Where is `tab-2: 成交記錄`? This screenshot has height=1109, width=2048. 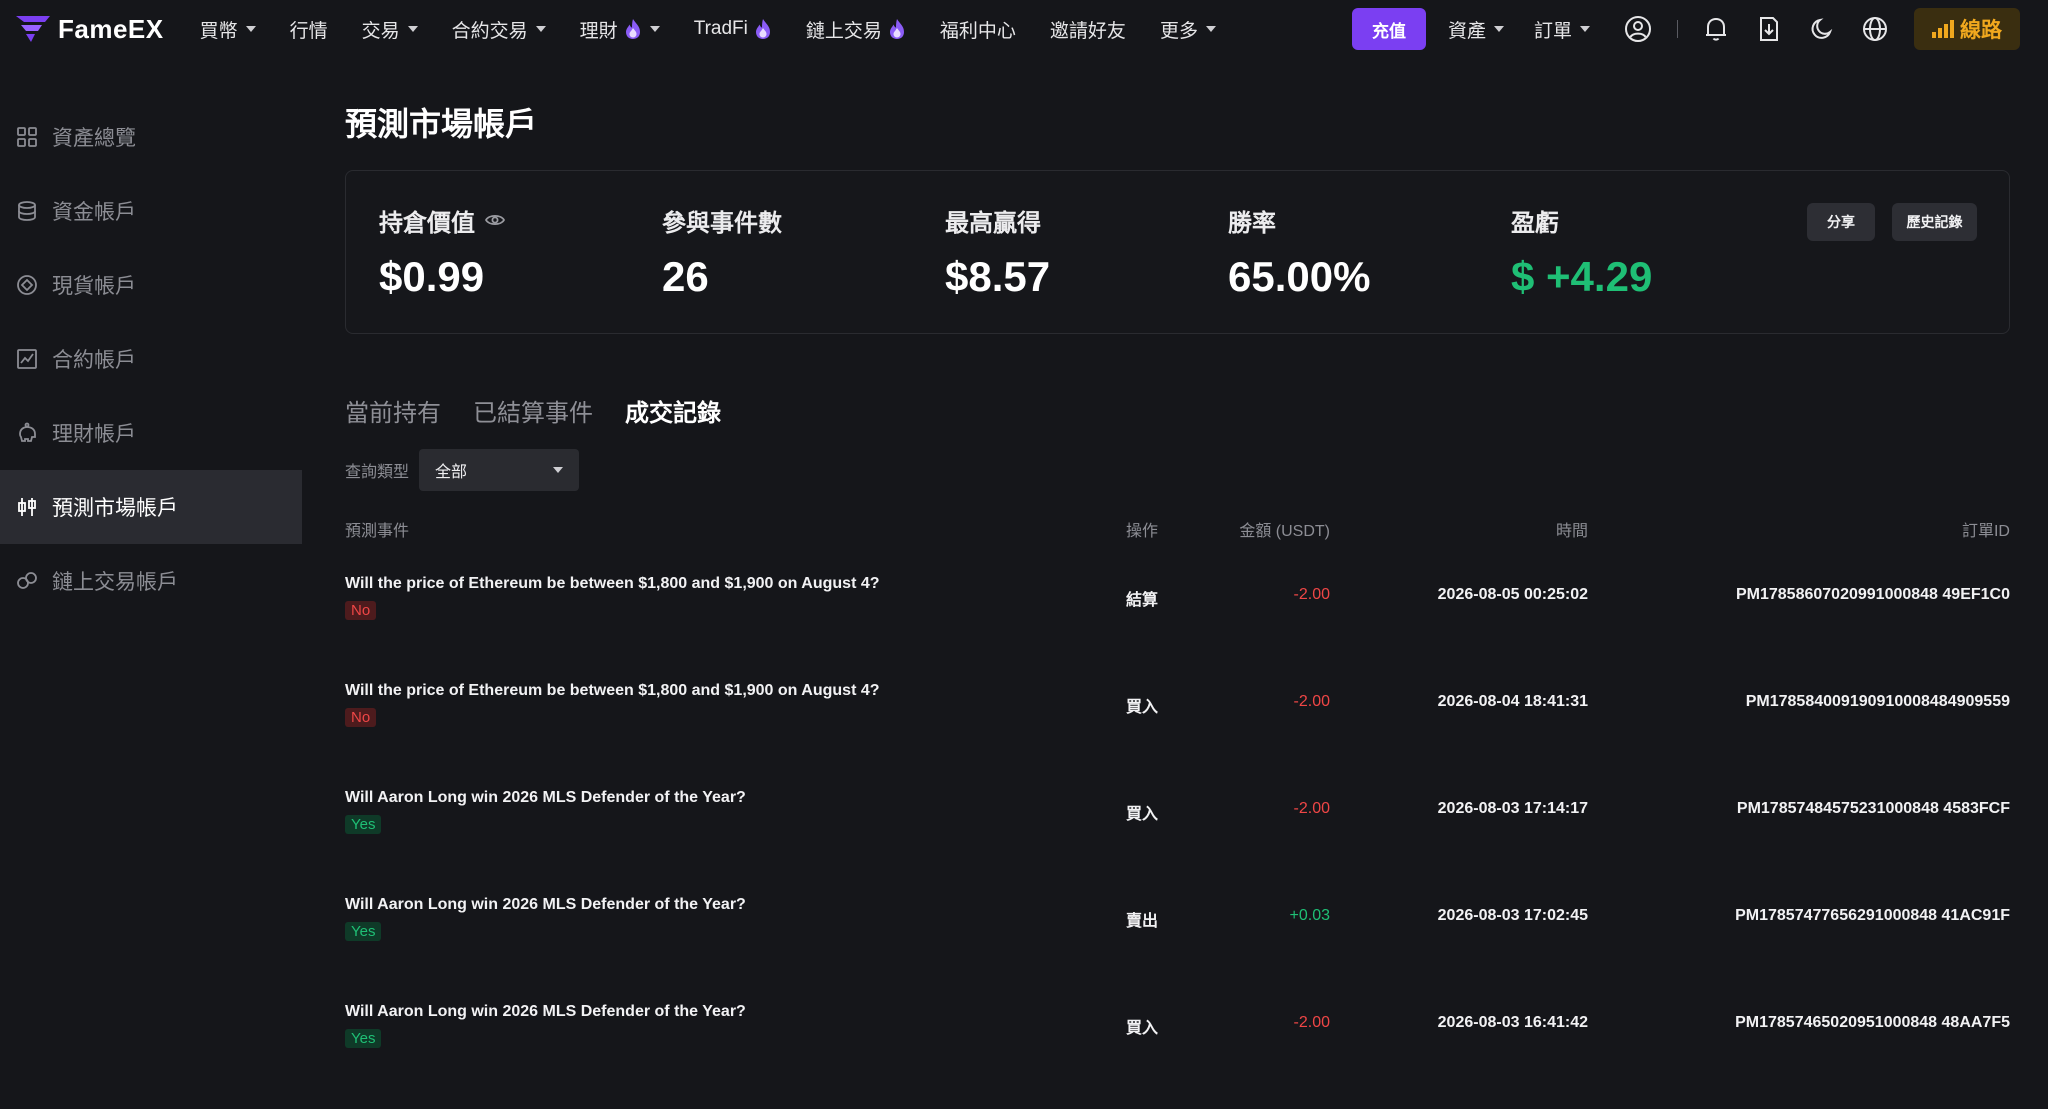
tab-2: 成交記錄 is located at coordinates (673, 410).